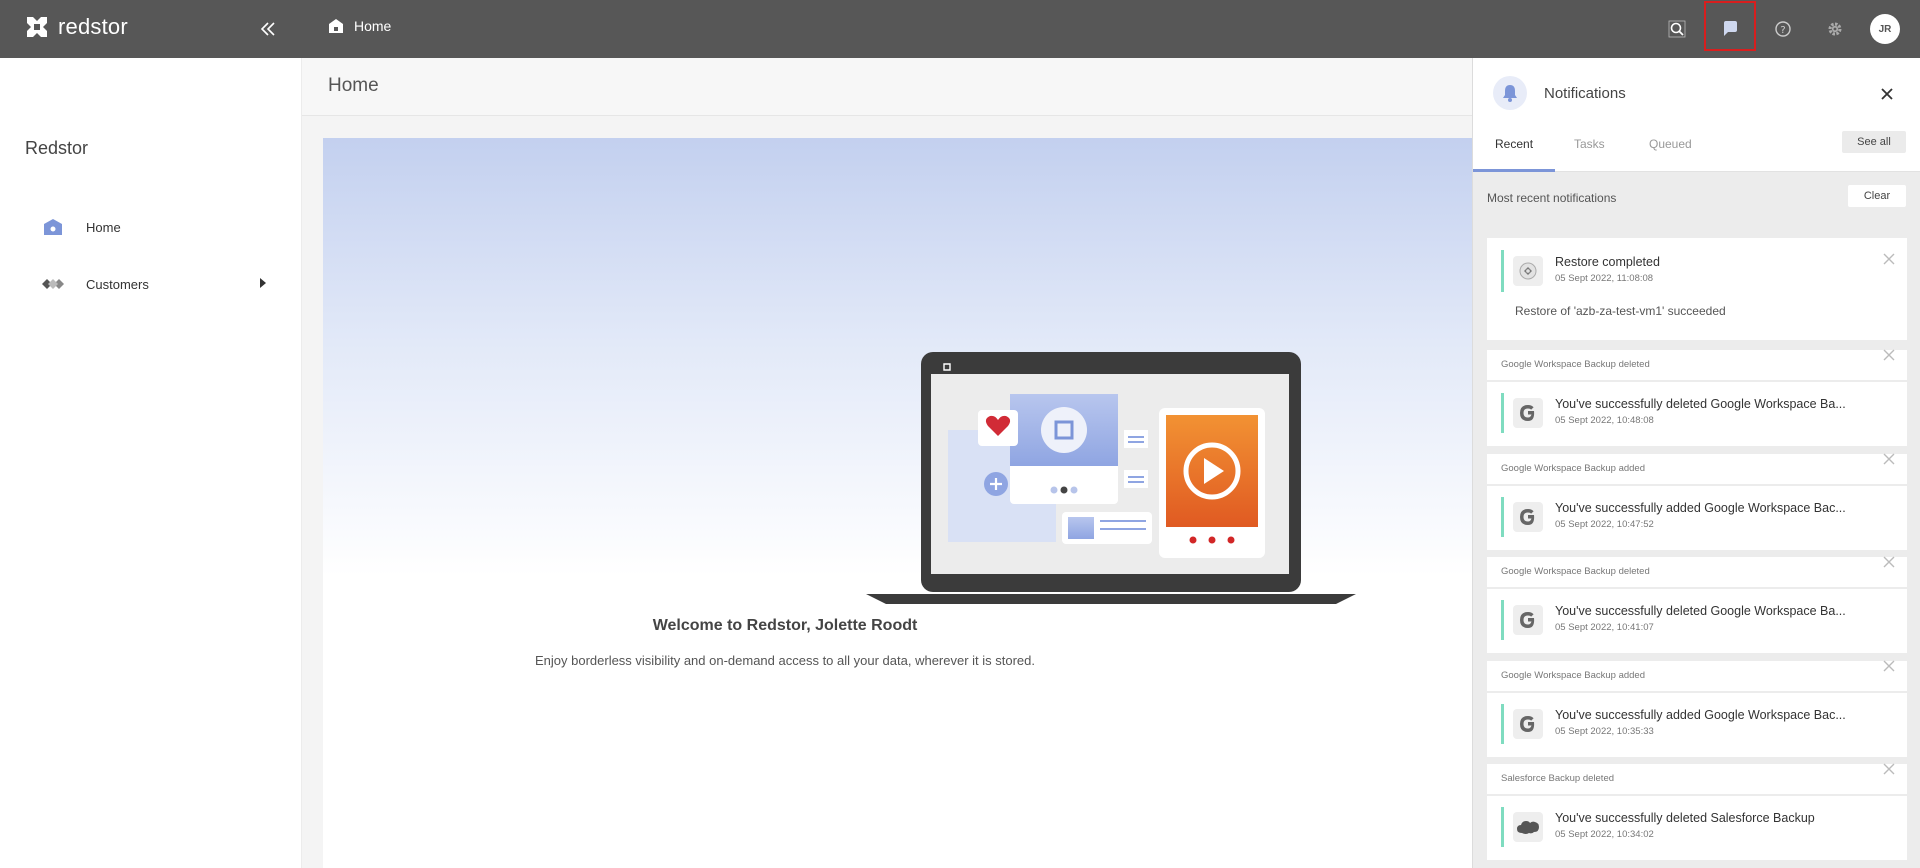 The width and height of the screenshot is (1920, 868). What do you see at coordinates (1620, 311) in the screenshot?
I see `notification-body: Restore of 'azb-za-test-vm1' succeeded` at bounding box center [1620, 311].